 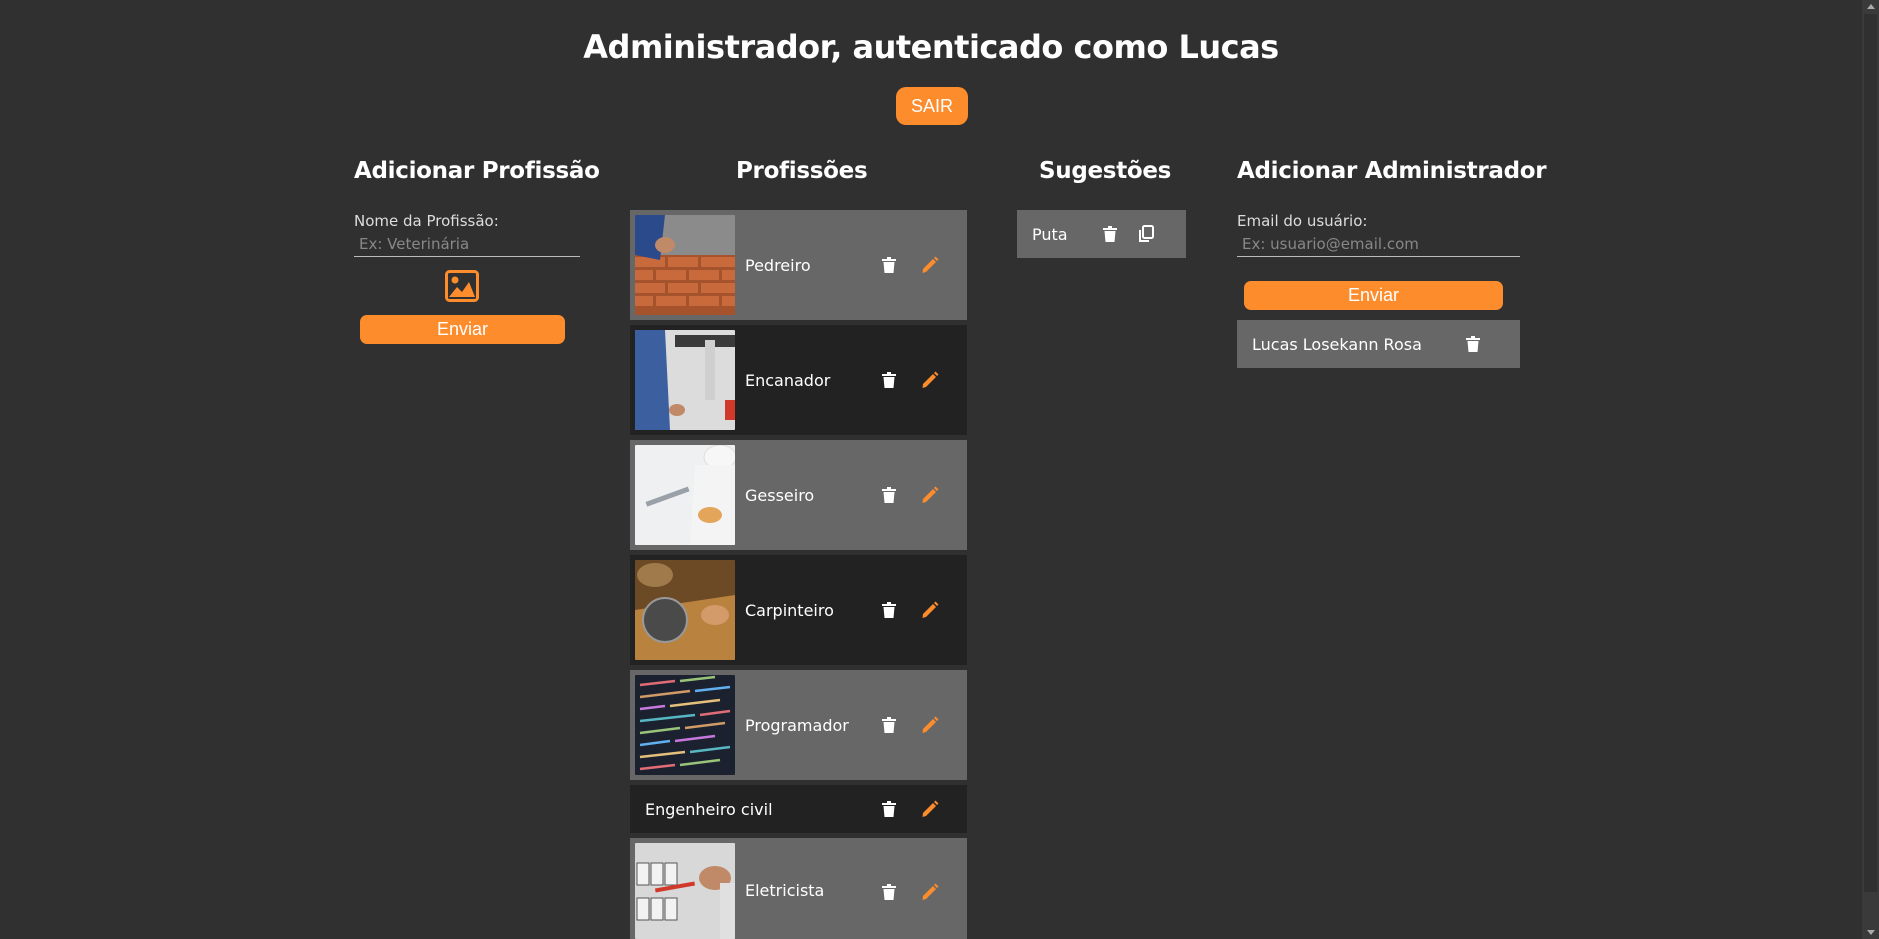 What do you see at coordinates (798, 725) in the screenshot?
I see `profession-row-programador: Programador` at bounding box center [798, 725].